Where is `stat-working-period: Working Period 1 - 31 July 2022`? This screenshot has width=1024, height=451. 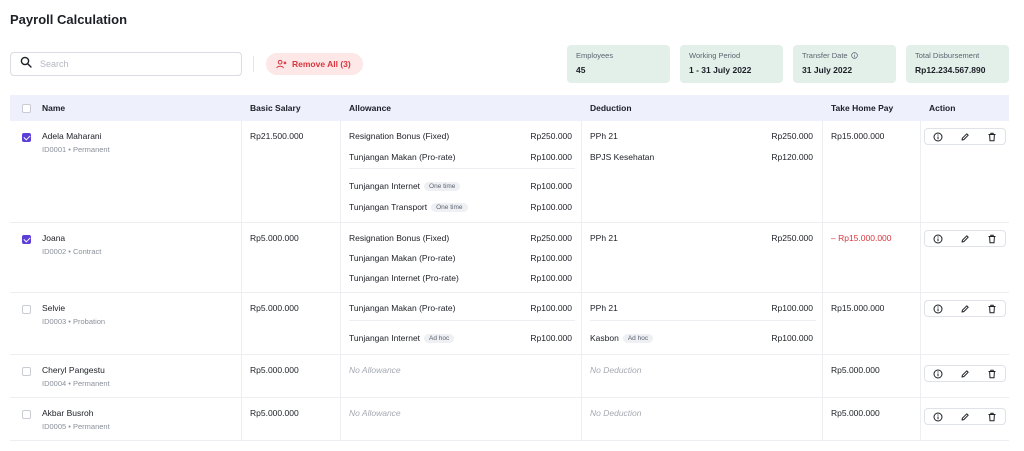
stat-working-period: Working Period 1 - 31 July 2022 is located at coordinates (731, 64).